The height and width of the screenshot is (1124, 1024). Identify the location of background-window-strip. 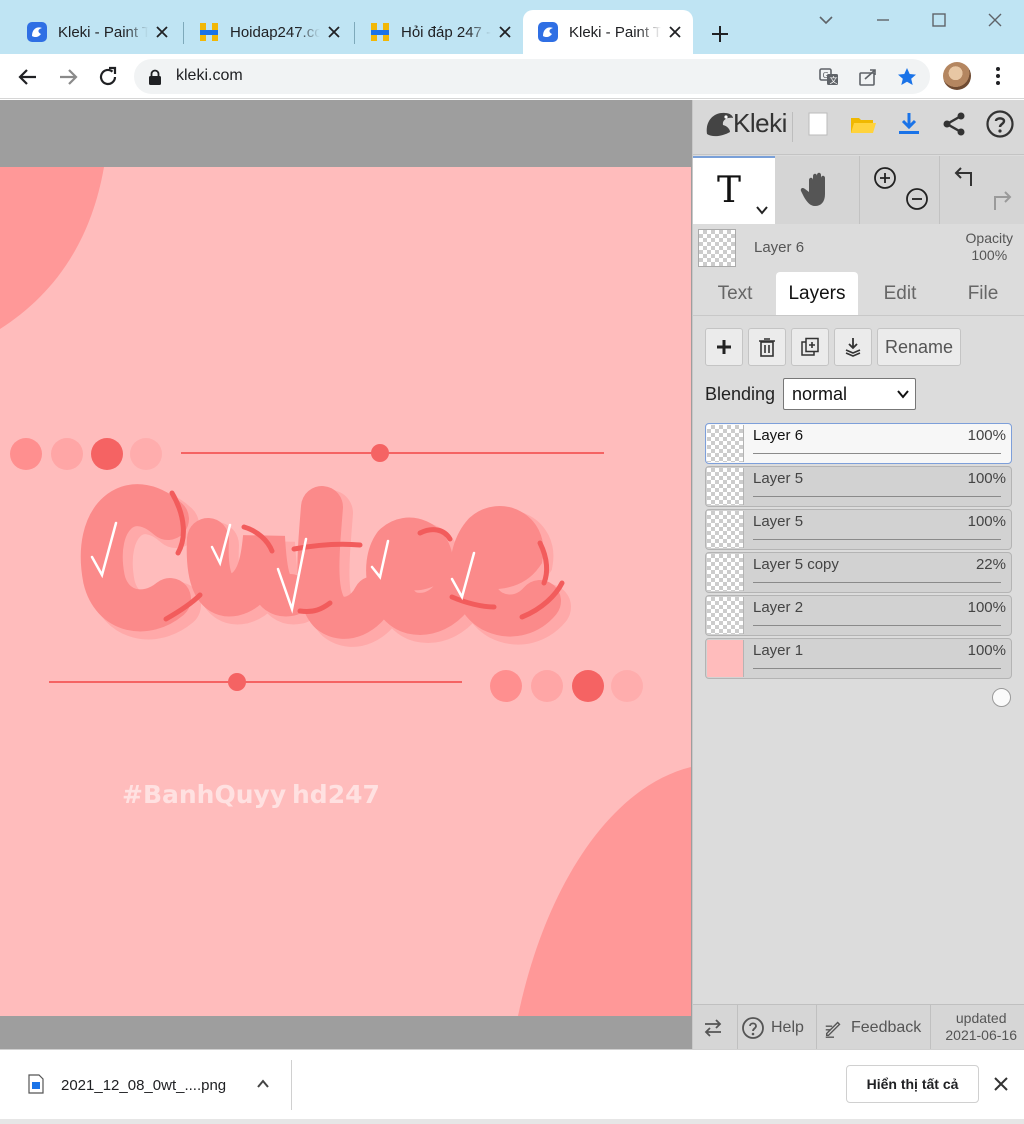
(512, 1121).